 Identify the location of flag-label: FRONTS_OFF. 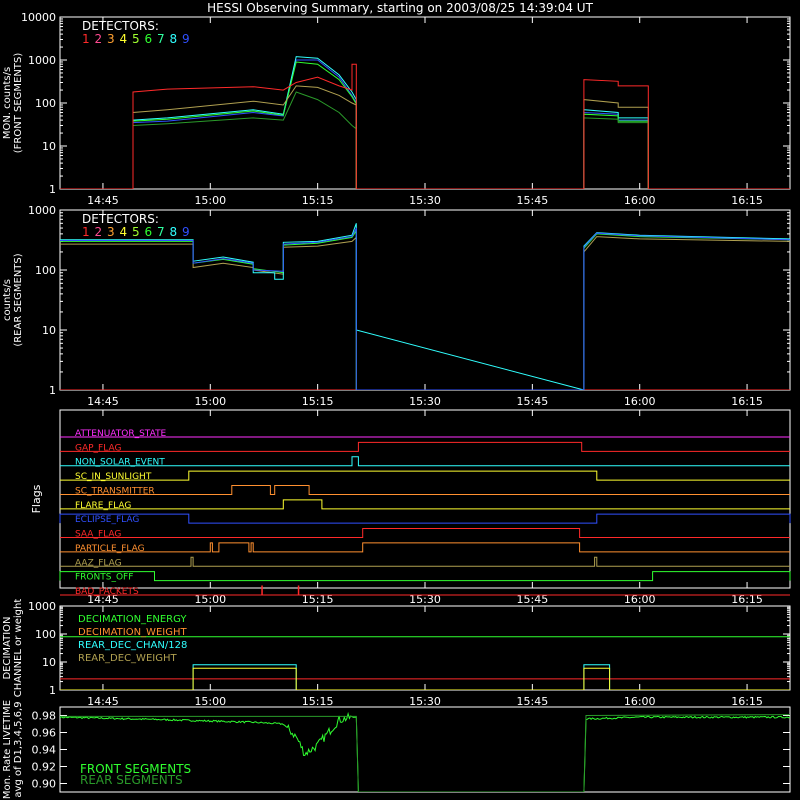
(104, 578).